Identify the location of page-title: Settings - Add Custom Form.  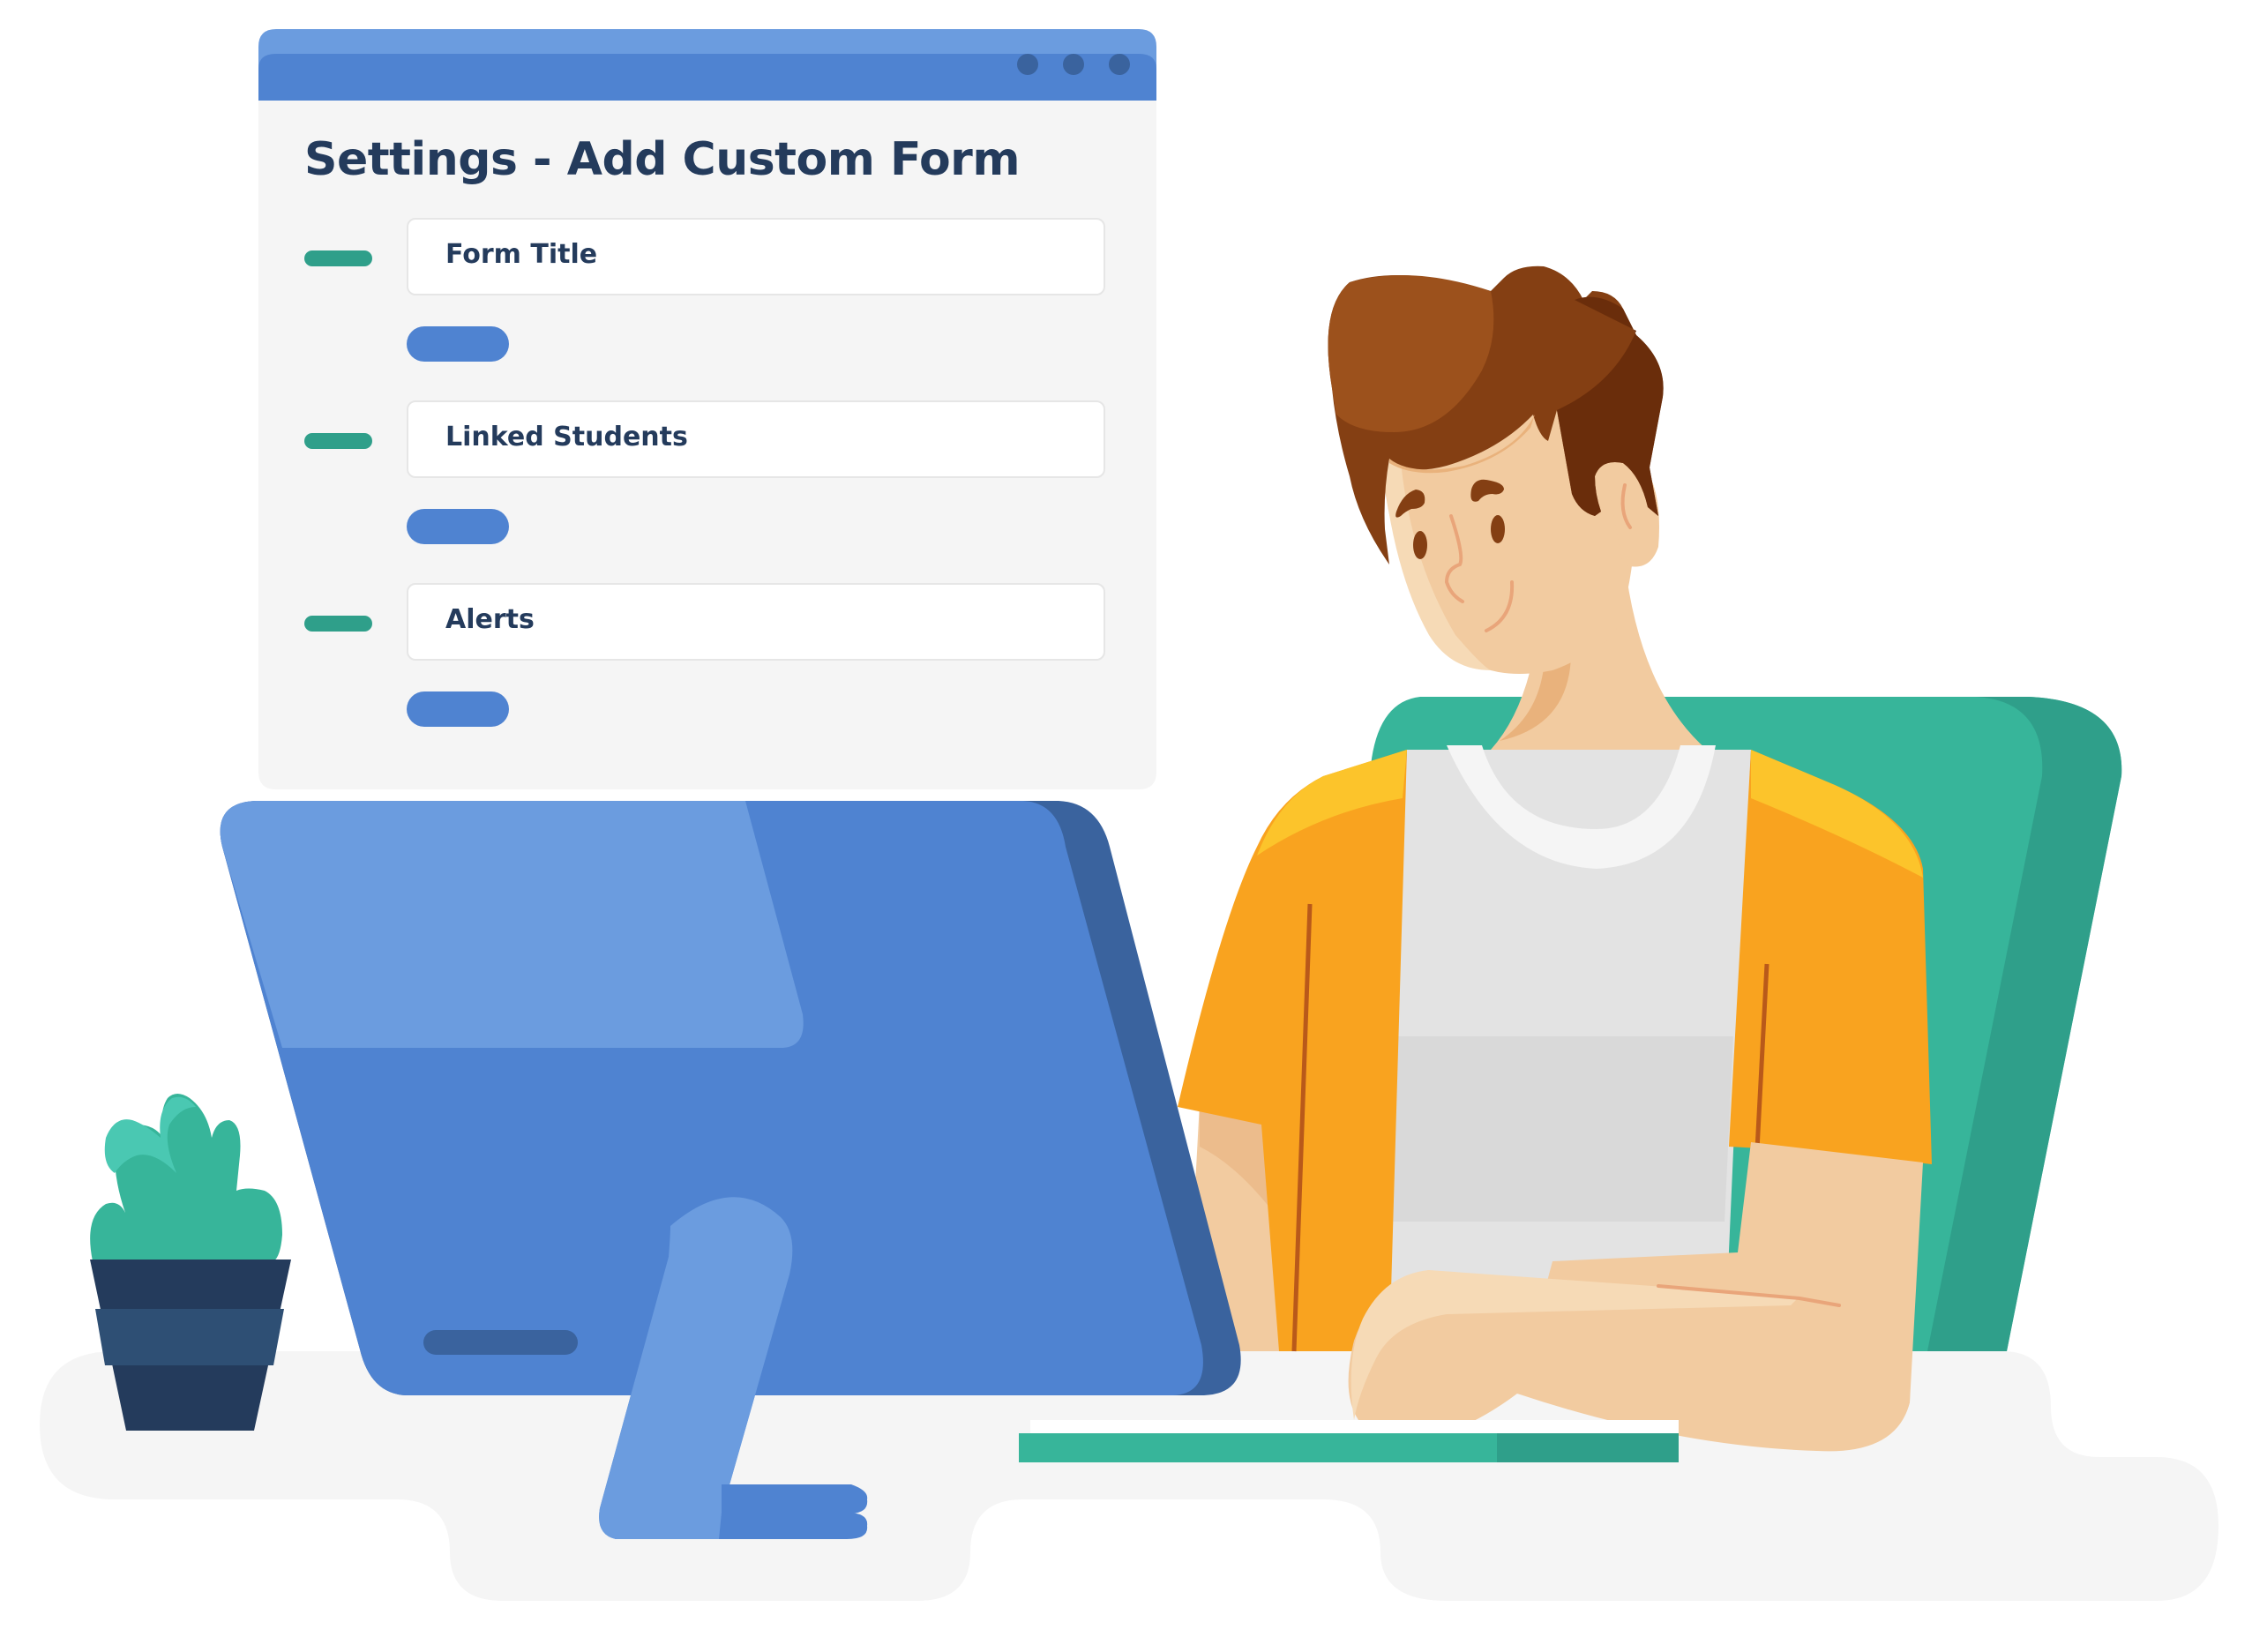
(663, 159).